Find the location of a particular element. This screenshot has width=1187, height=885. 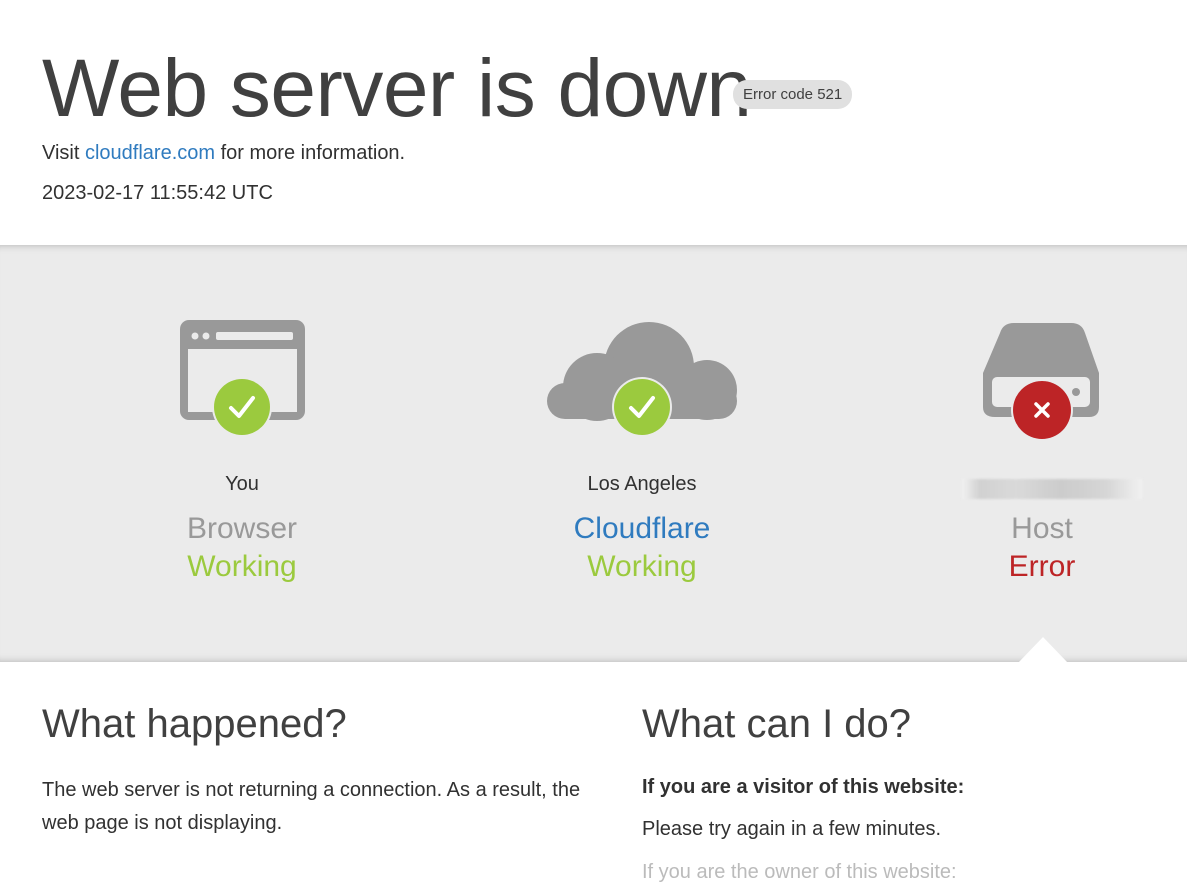

what-can-i-do-heading: What can I do? is located at coordinates (777, 724).